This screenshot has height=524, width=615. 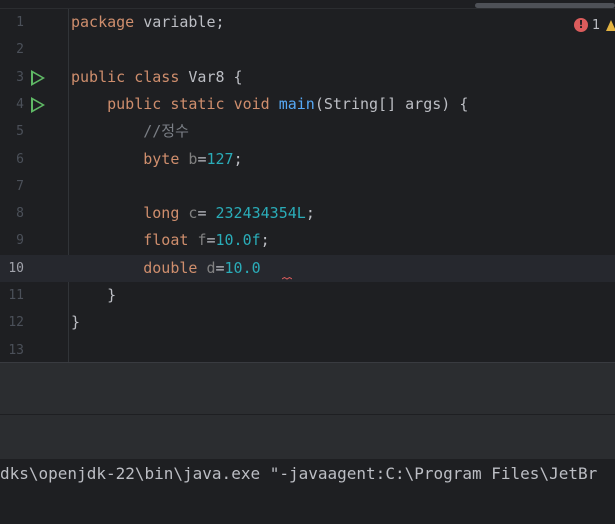 What do you see at coordinates (20, 22) in the screenshot?
I see `line-number: 1` at bounding box center [20, 22].